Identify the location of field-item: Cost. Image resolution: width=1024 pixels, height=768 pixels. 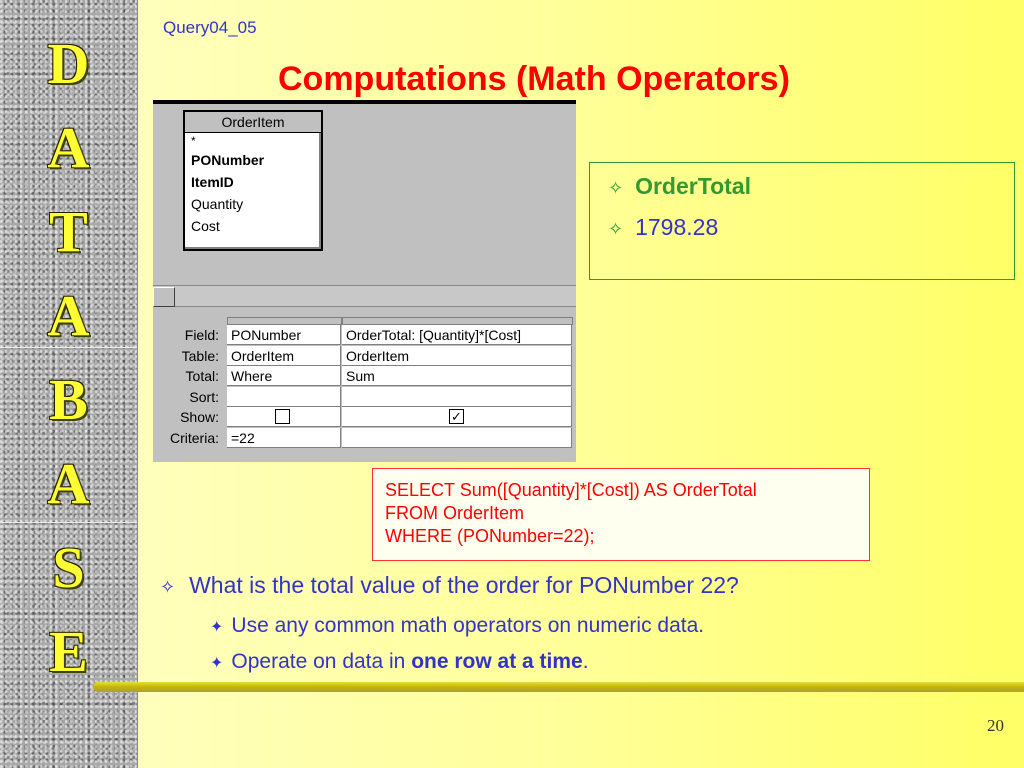
(205, 226).